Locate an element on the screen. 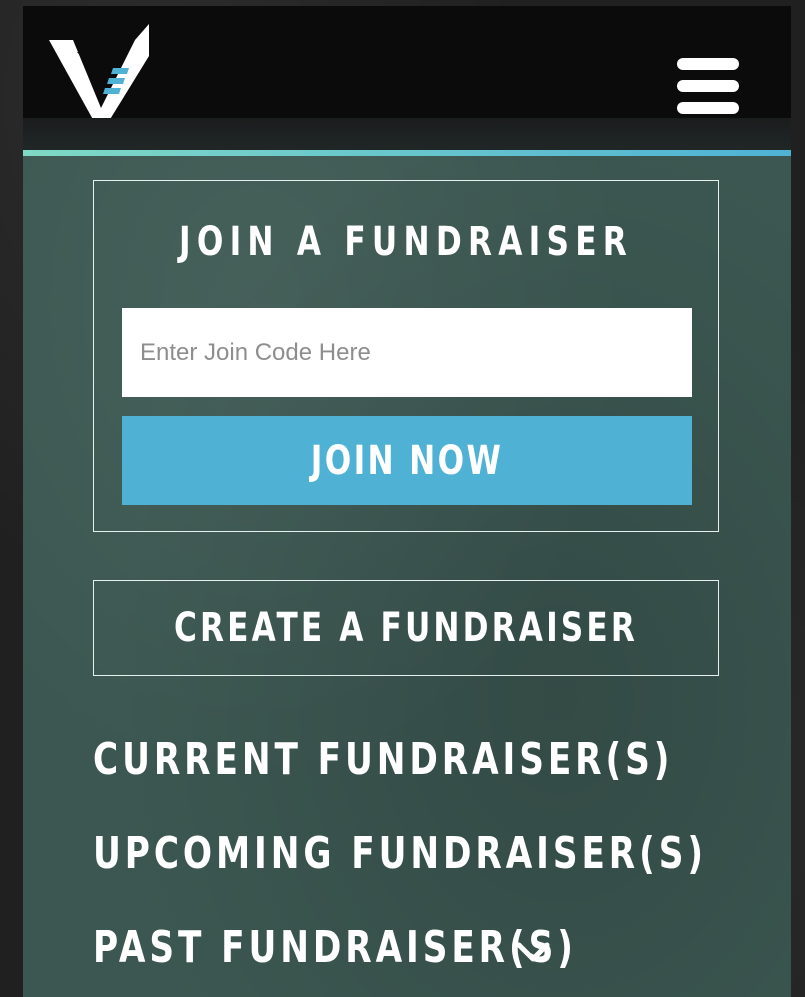  join-now-button: Join Now is located at coordinates (407, 460).